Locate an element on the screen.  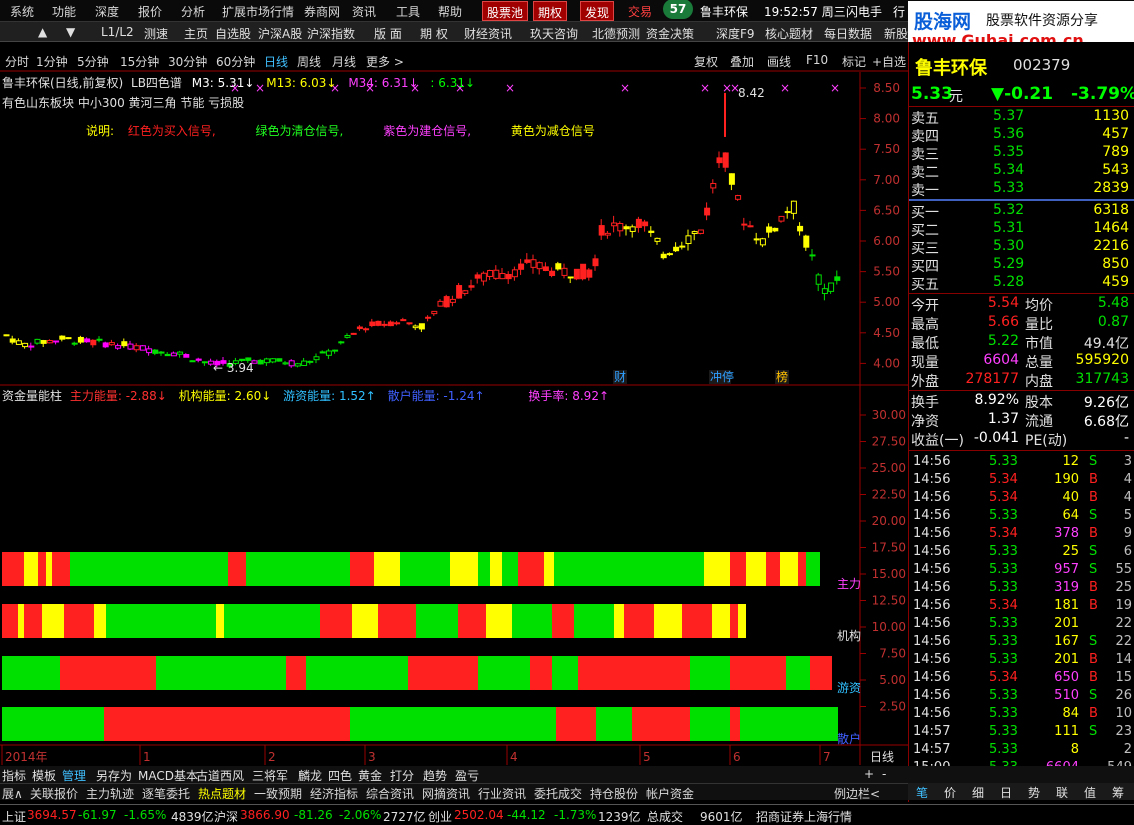
period-intraday: 分时 is located at coordinates (17, 61).